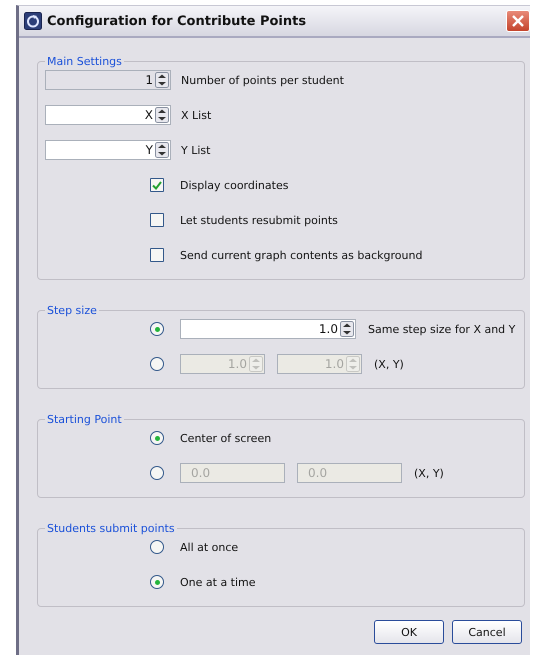  What do you see at coordinates (84, 419) in the screenshot?
I see `group-title: Starting Point` at bounding box center [84, 419].